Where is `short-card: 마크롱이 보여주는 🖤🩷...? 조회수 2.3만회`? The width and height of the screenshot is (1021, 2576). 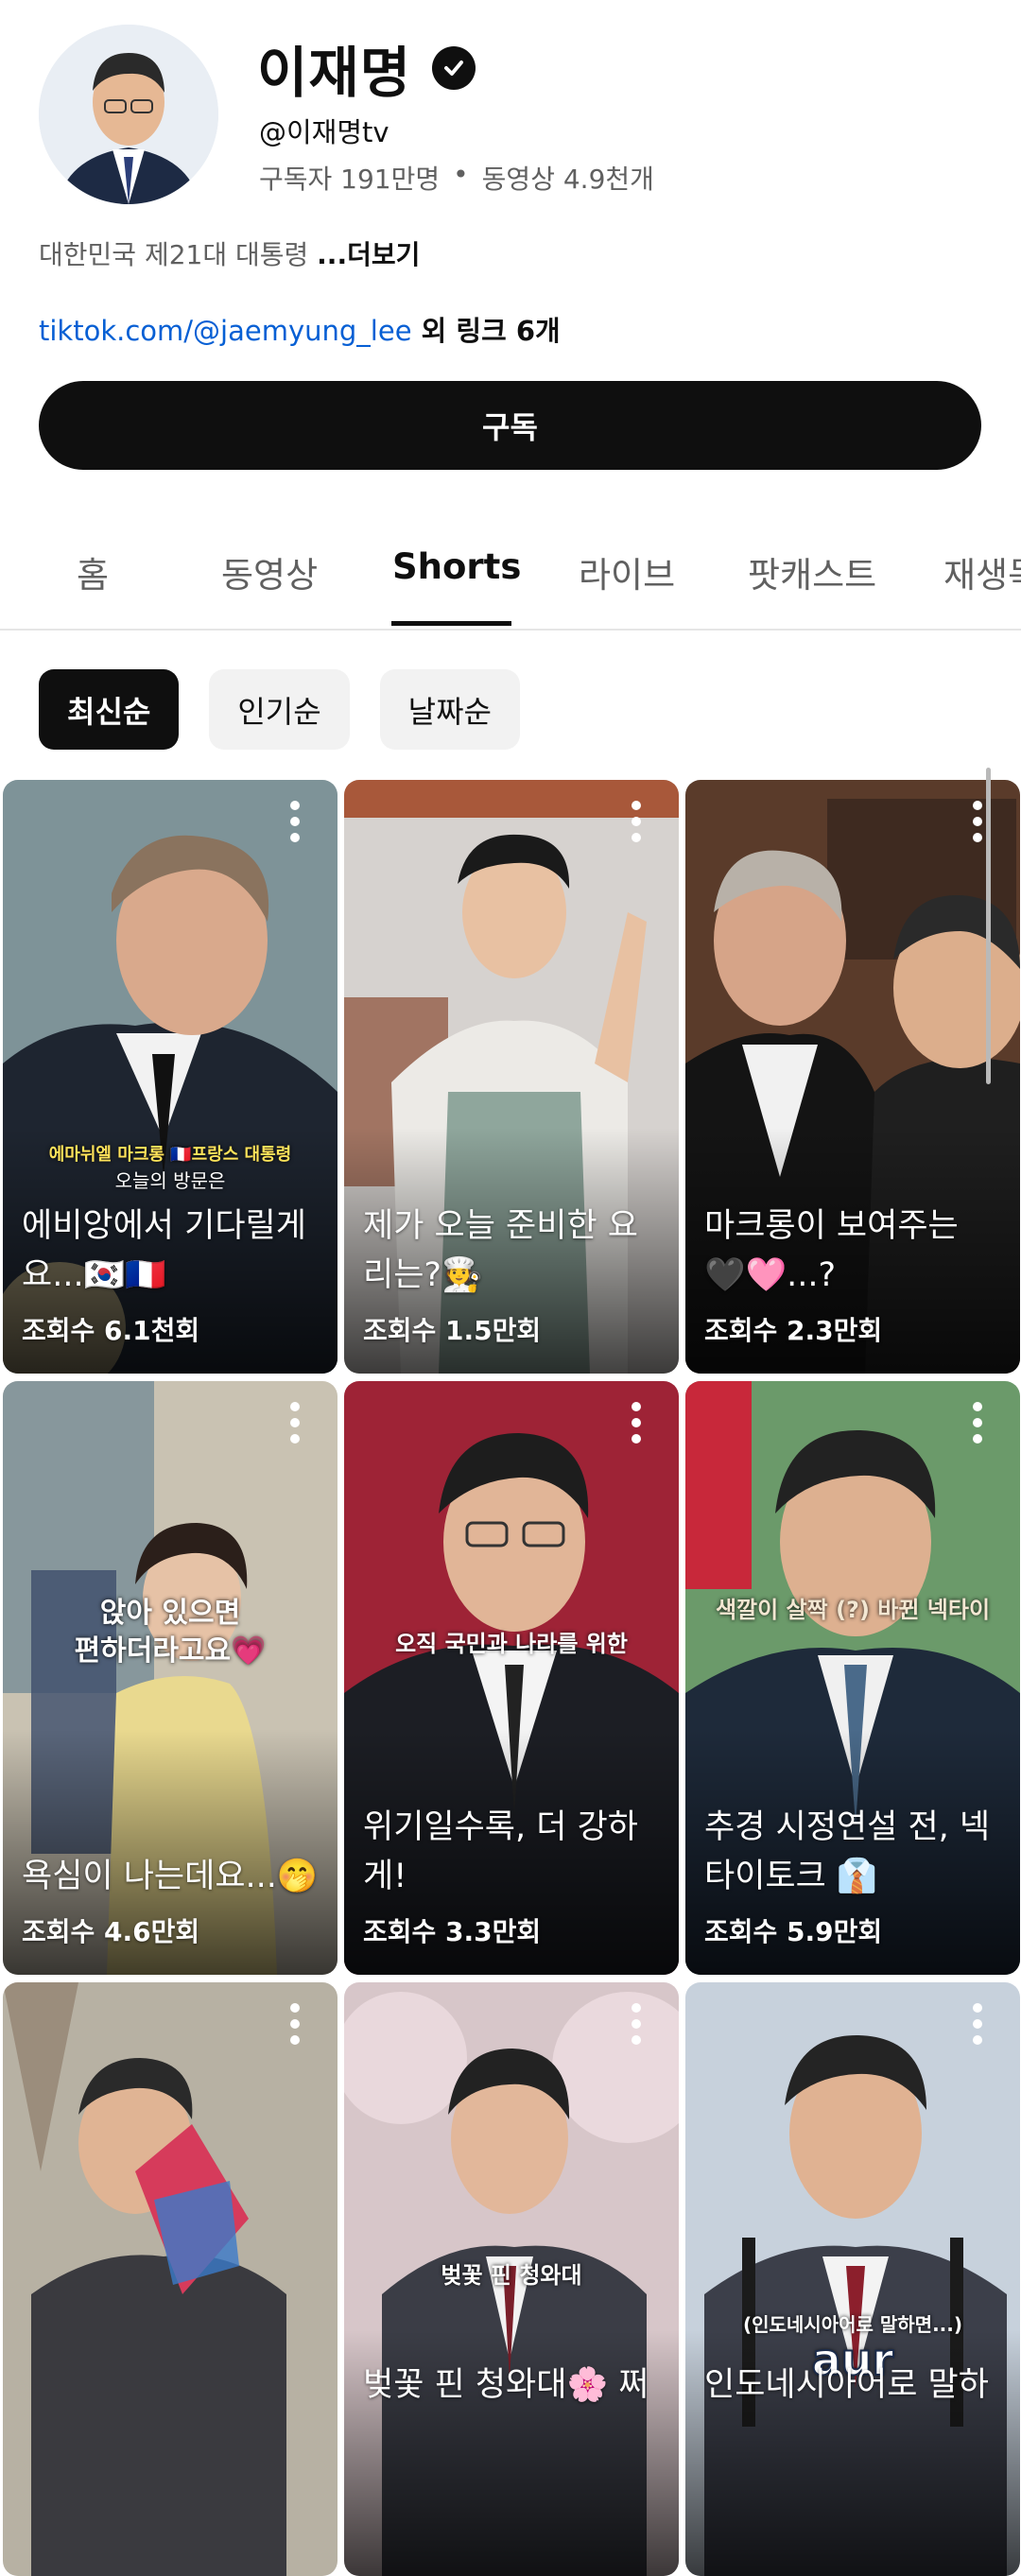
short-card: 마크롱이 보여주는 🖤🩷...? 조회수 2.3만회 is located at coordinates (852, 1077).